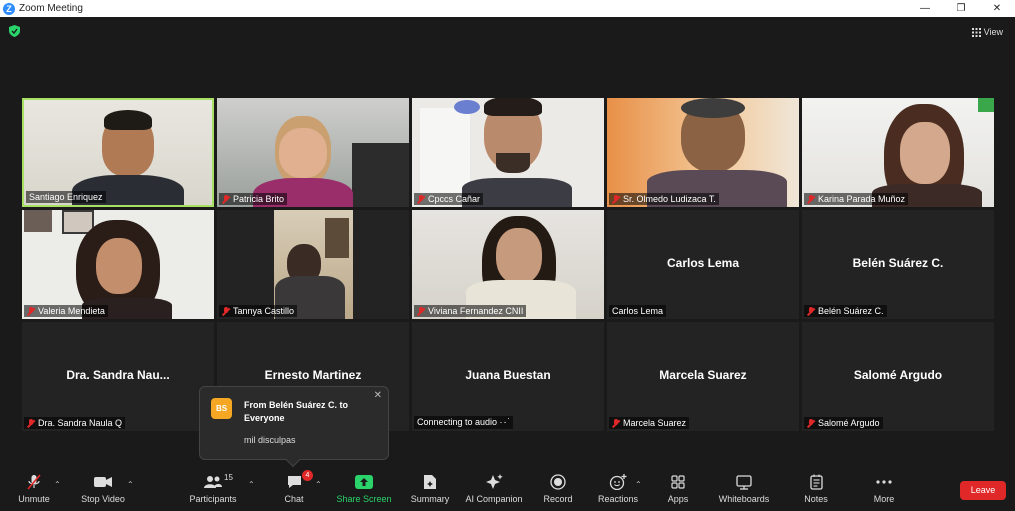 Image resolution: width=1015 pixels, height=511 pixels. What do you see at coordinates (313, 264) in the screenshot?
I see `participant-tile: Tannya Castillo` at bounding box center [313, 264].